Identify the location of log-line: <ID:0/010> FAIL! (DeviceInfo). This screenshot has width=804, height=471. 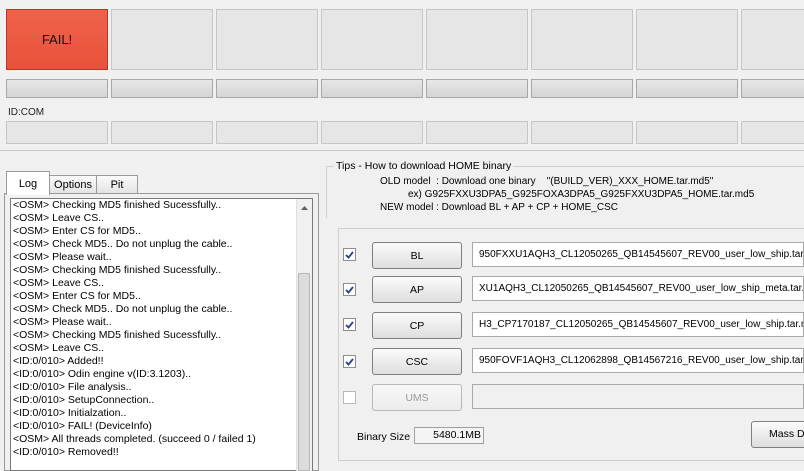
(82, 426).